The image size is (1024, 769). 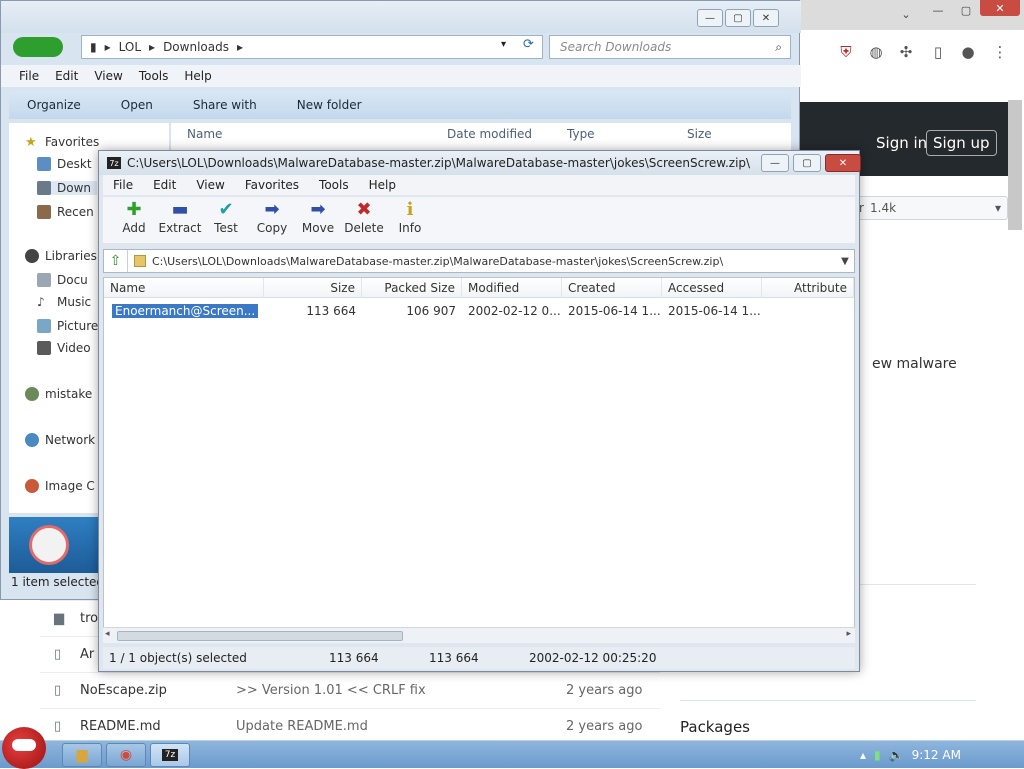 I want to click on browser-chevron-down-icon: ⌄, so click(x=906, y=14).